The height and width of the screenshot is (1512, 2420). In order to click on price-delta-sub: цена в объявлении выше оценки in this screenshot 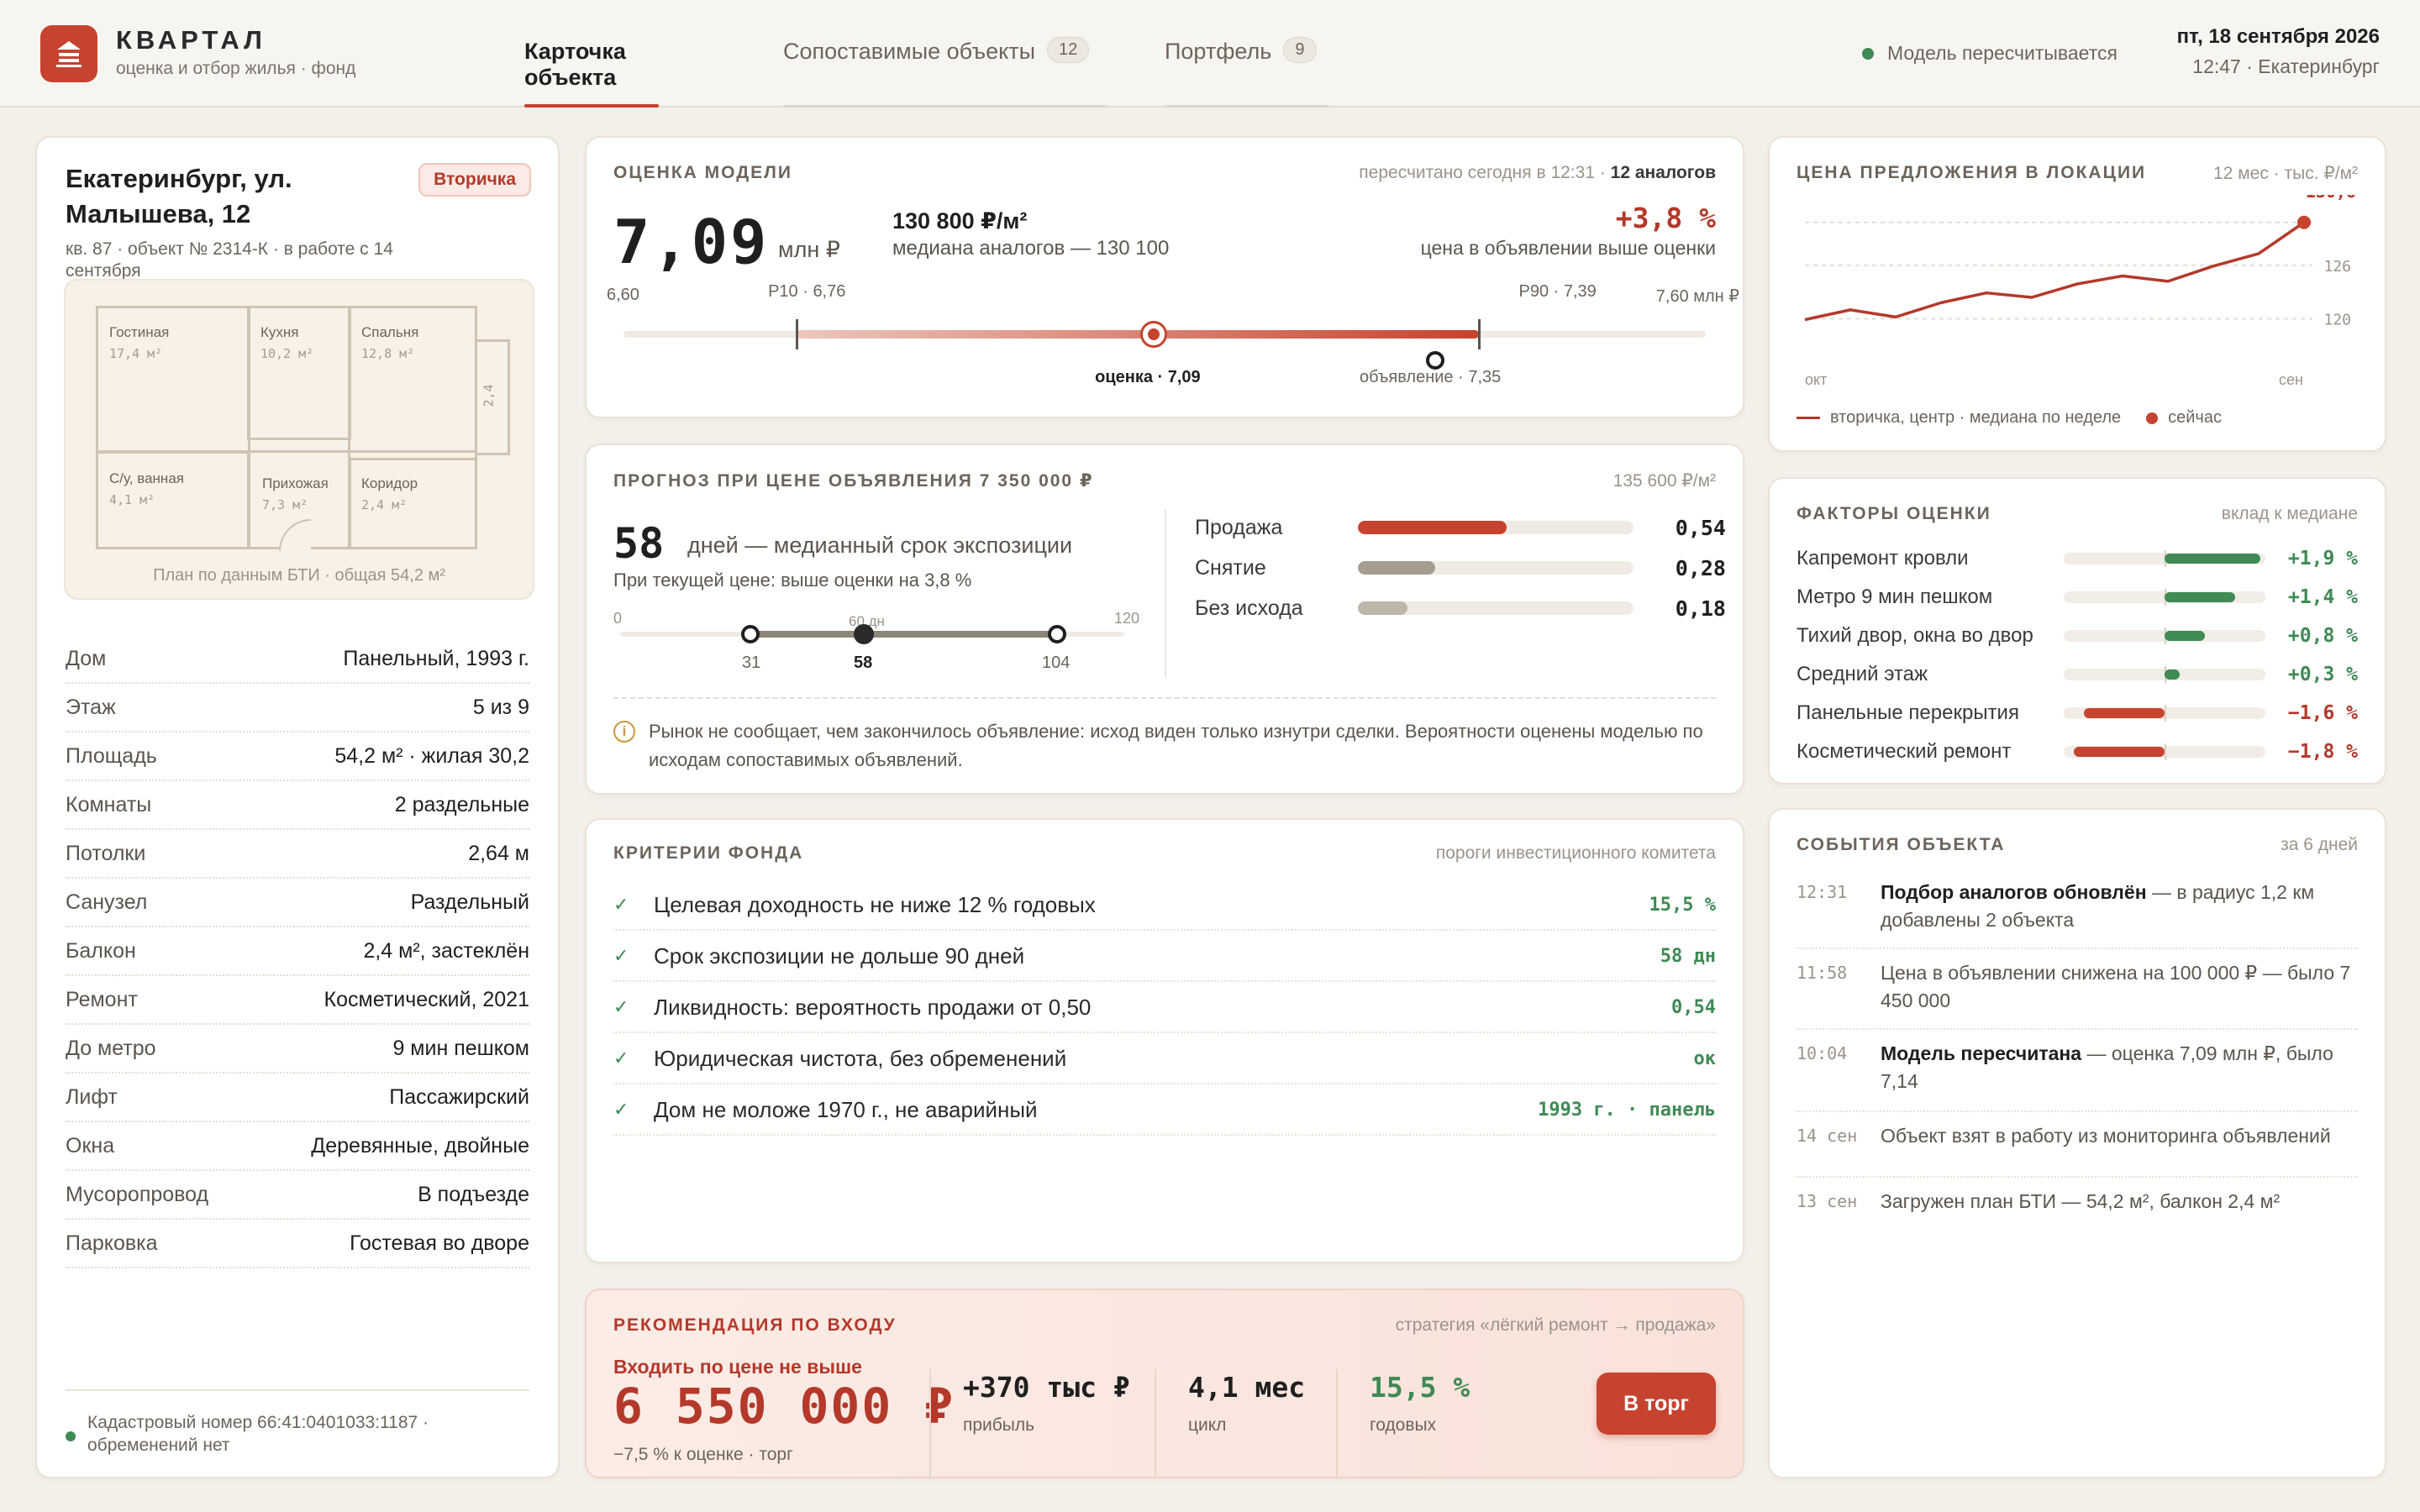, I will do `click(1568, 248)`.